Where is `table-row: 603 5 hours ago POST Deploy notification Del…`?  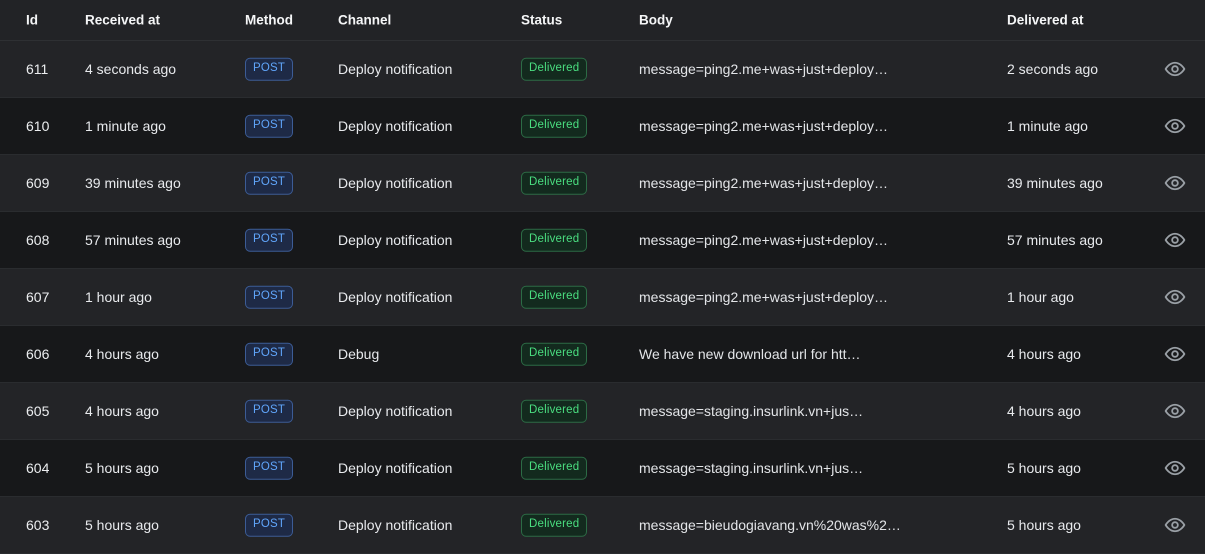
table-row: 603 5 hours ago POST Deploy notification Del… is located at coordinates (602, 525).